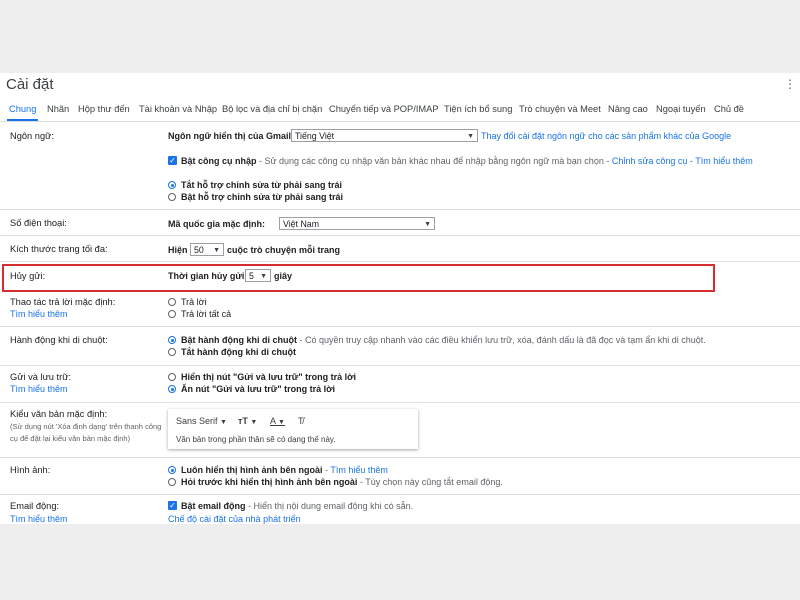 This screenshot has height=600, width=800. I want to click on show-send-archive-radio, so click(172, 377).